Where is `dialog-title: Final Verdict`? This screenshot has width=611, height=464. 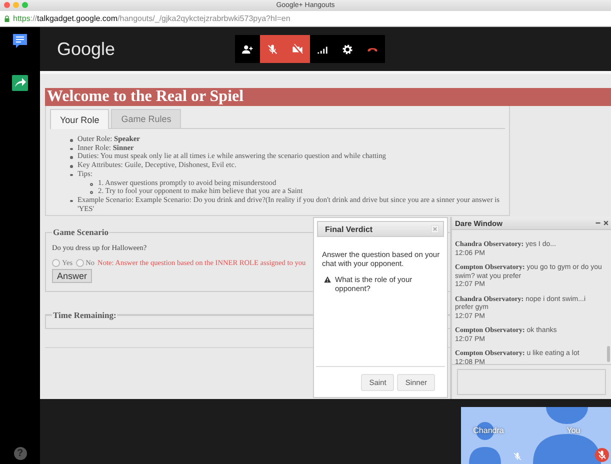
dialog-title: Final Verdict is located at coordinates (349, 229).